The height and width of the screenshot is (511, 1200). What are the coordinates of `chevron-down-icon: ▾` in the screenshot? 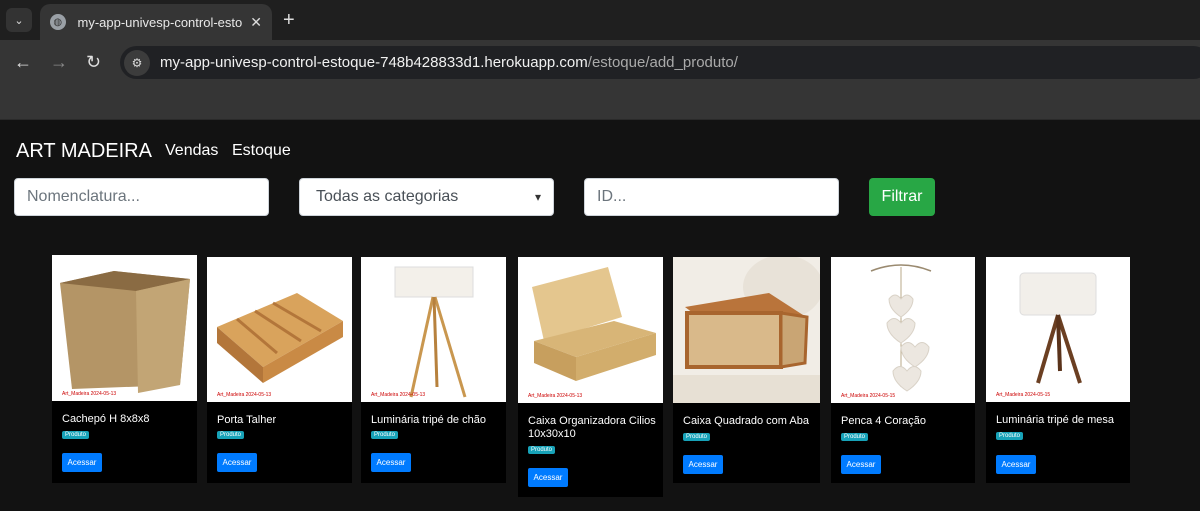 It's located at (537, 197).